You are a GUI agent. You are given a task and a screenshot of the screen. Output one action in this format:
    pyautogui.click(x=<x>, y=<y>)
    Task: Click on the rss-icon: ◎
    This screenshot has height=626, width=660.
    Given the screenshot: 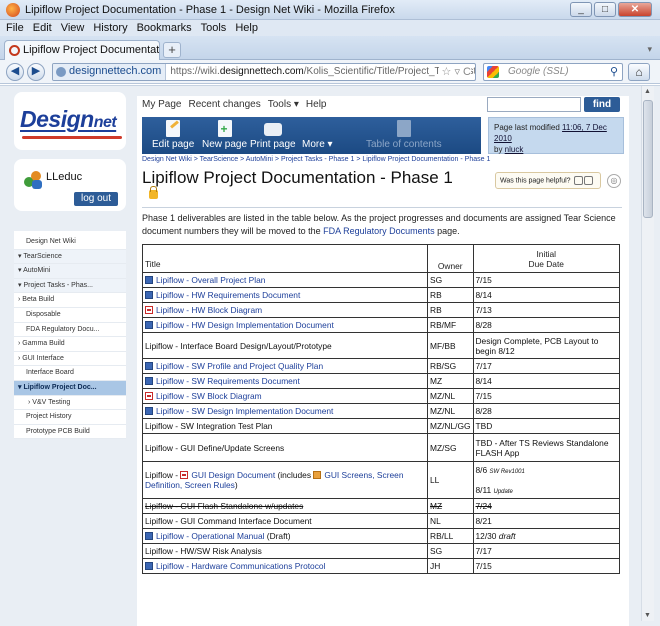 What is the action you would take?
    pyautogui.click(x=614, y=181)
    